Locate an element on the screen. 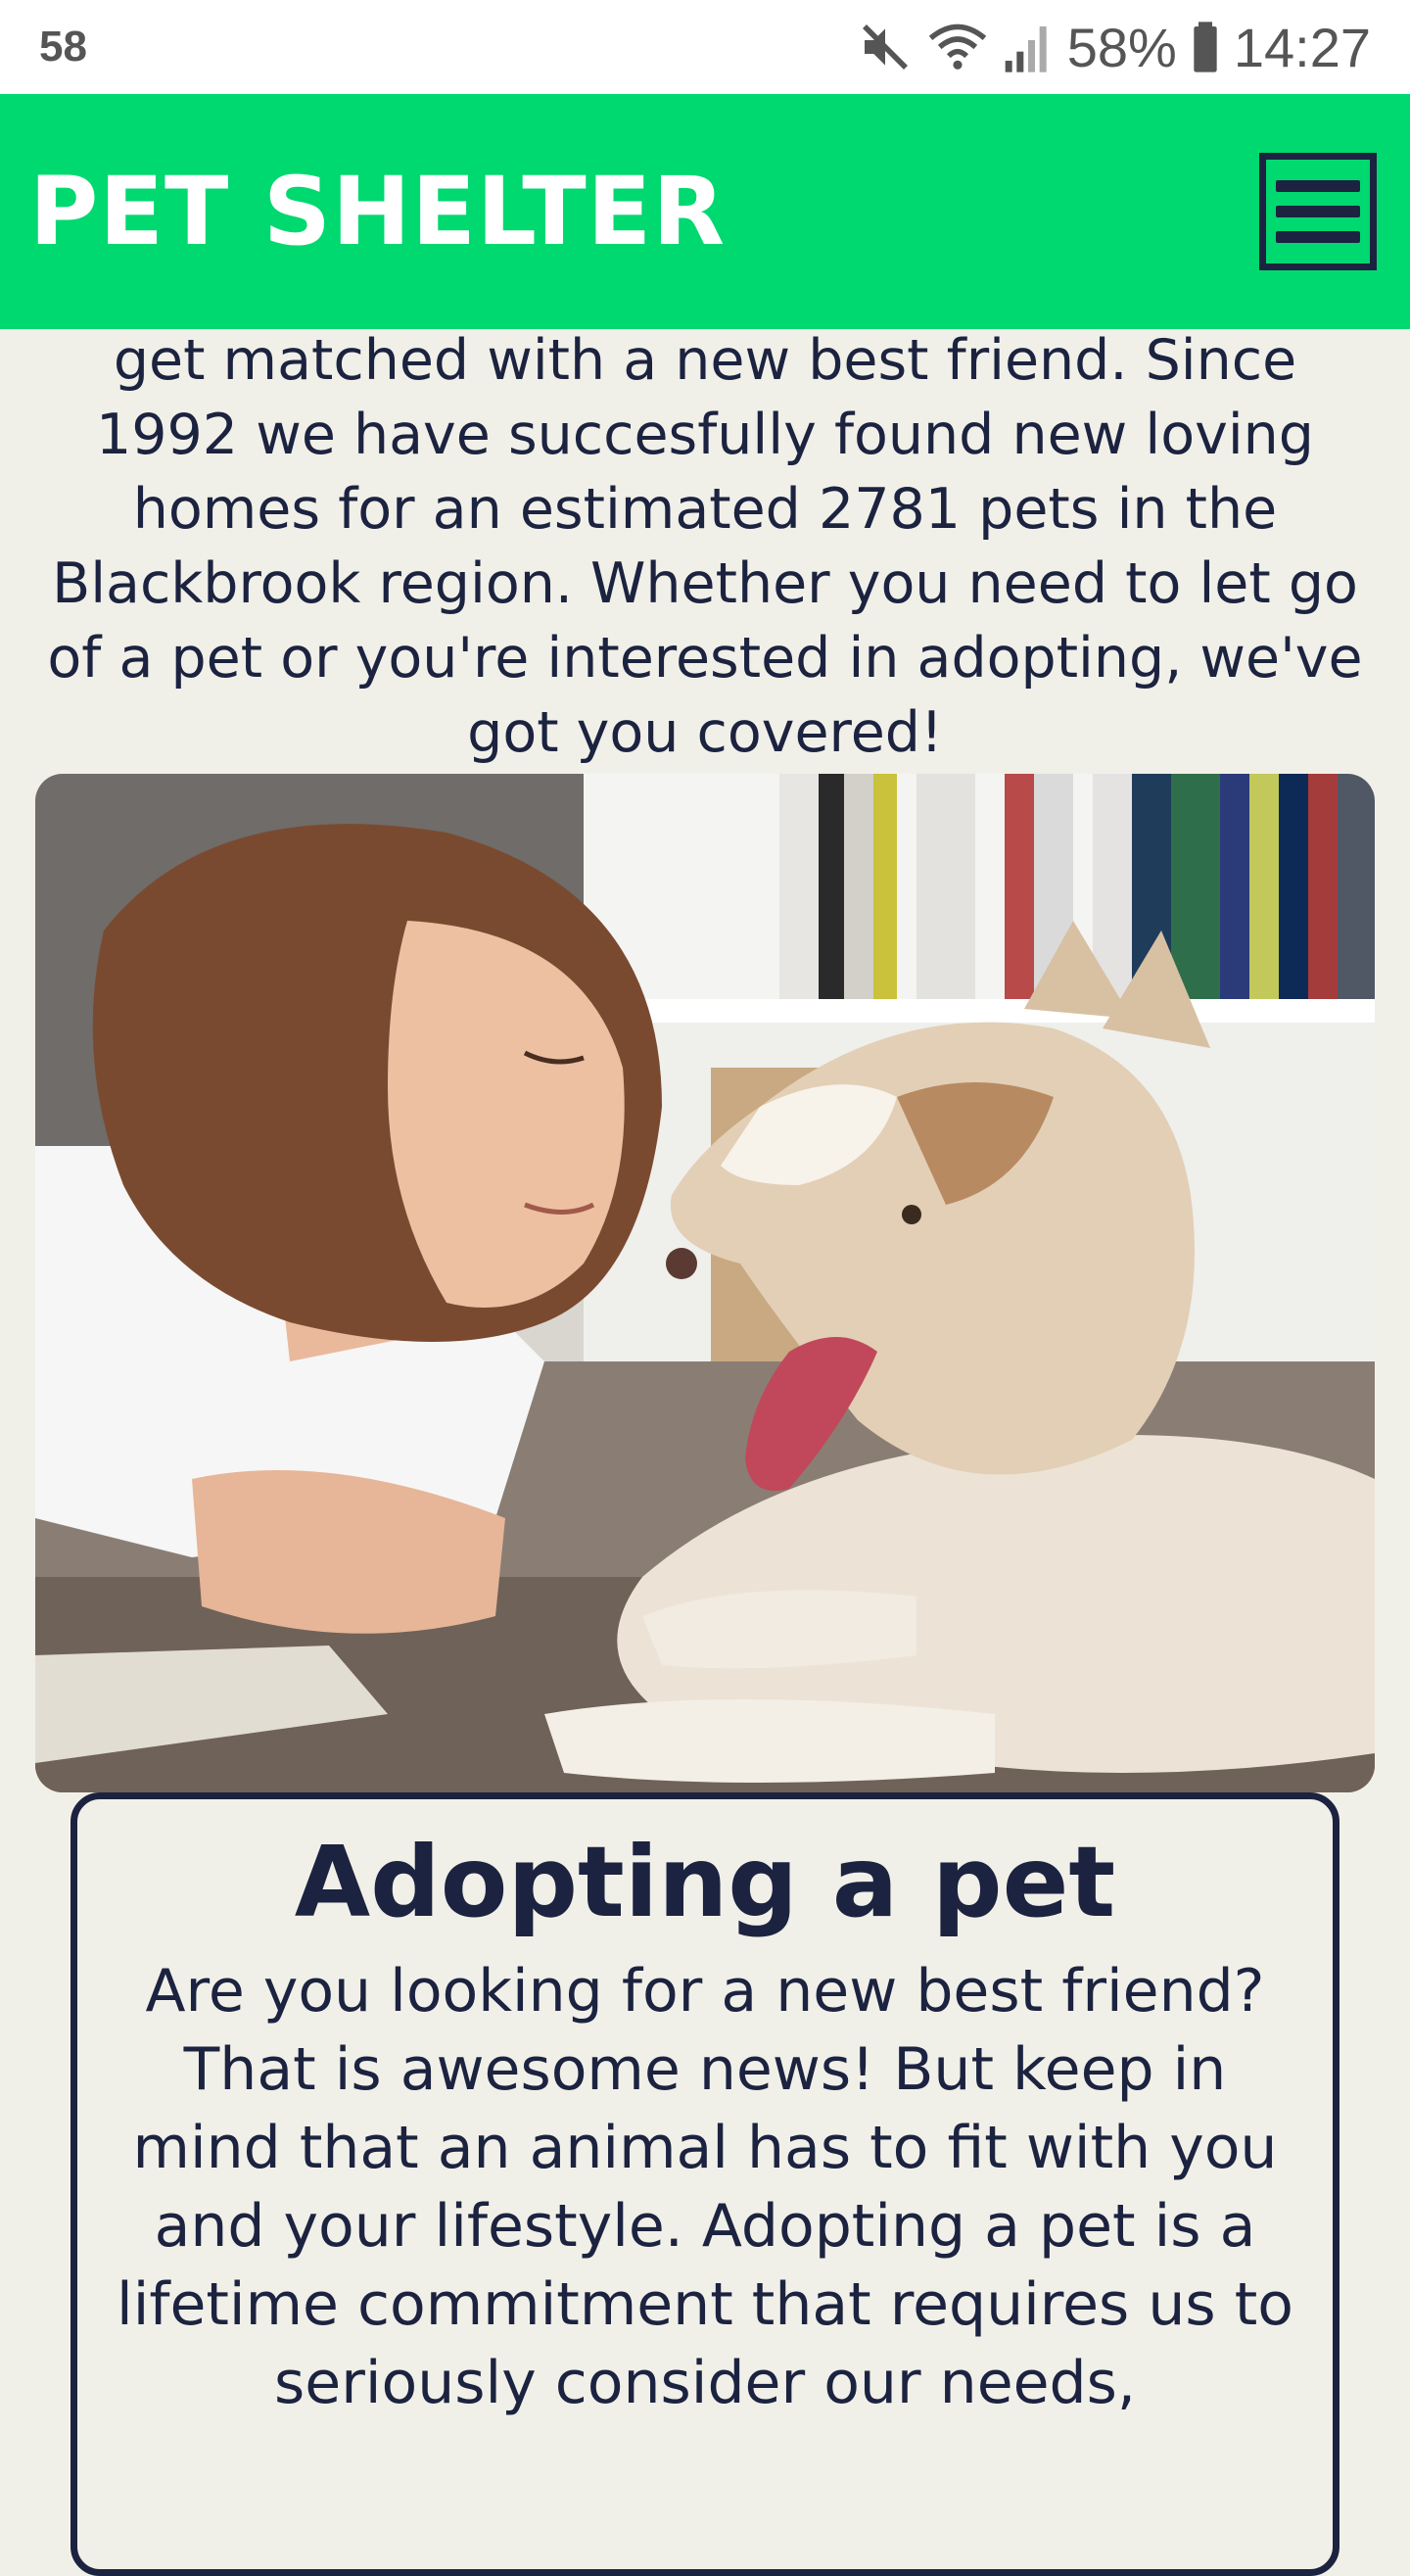 The image size is (1410, 2576). hamburger-menu-button is located at coordinates (1318, 212).